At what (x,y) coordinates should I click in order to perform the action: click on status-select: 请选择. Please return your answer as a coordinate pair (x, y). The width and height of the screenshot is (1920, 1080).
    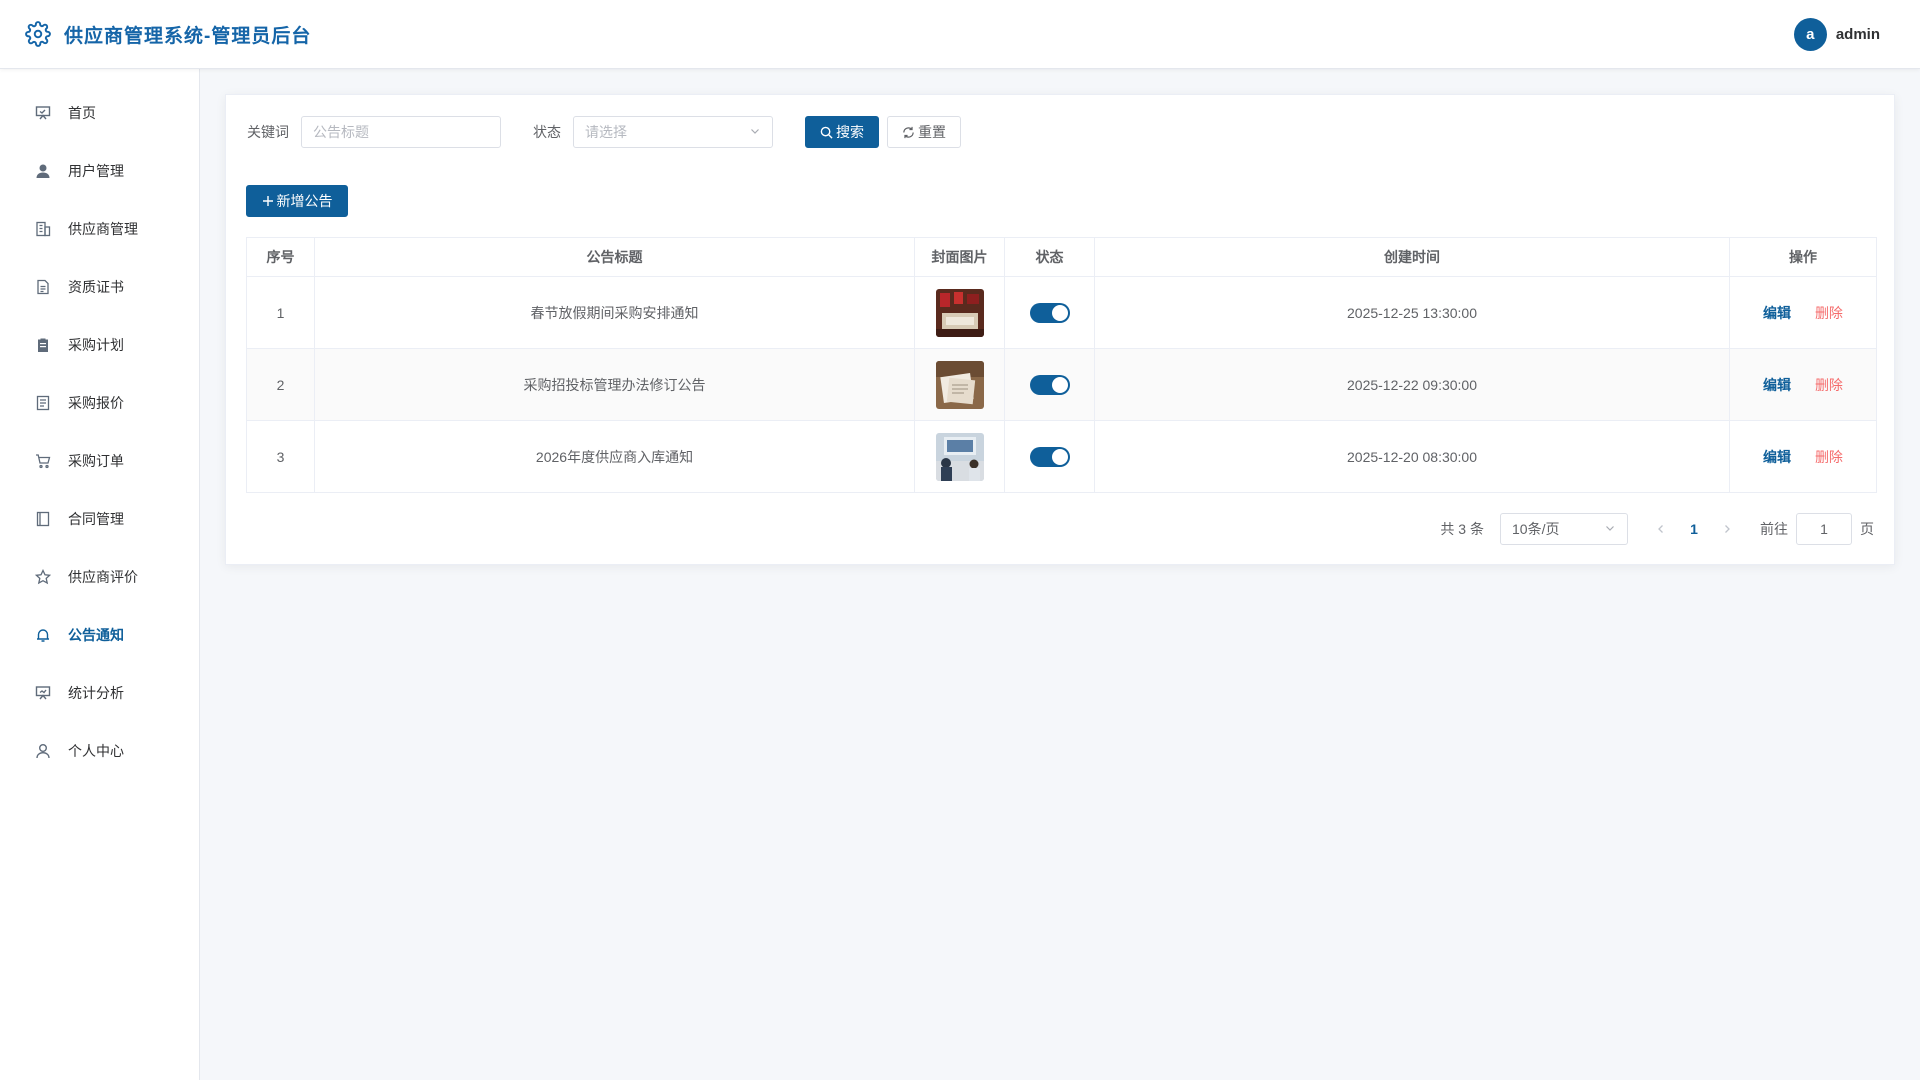
    Looking at the image, I should click on (673, 132).